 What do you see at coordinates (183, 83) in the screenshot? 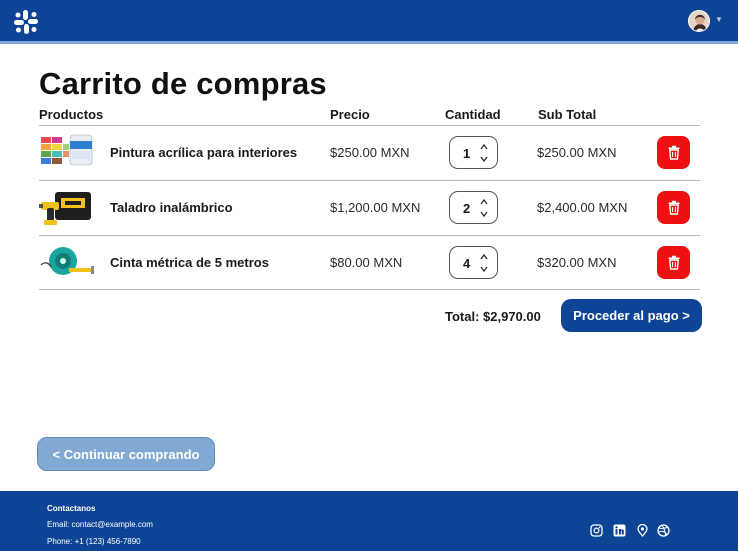
I see `page-title: Carrito de compras` at bounding box center [183, 83].